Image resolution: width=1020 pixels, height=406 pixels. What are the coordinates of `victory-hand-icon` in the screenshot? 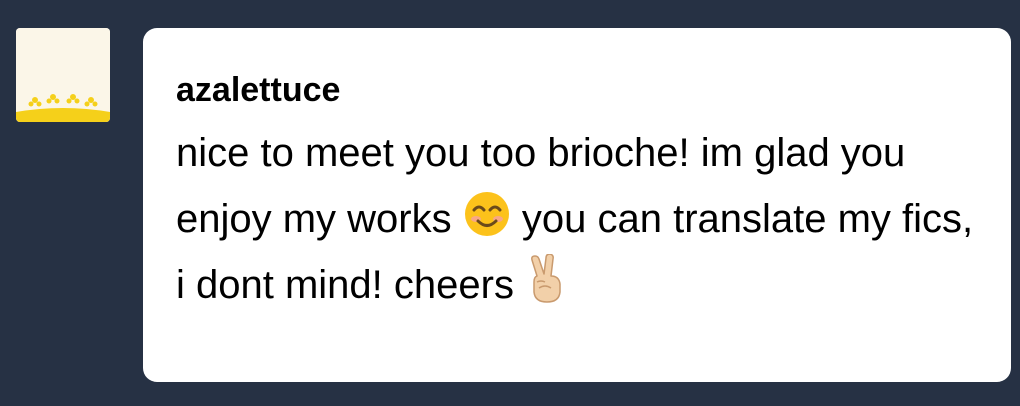 It's located at (547, 279).